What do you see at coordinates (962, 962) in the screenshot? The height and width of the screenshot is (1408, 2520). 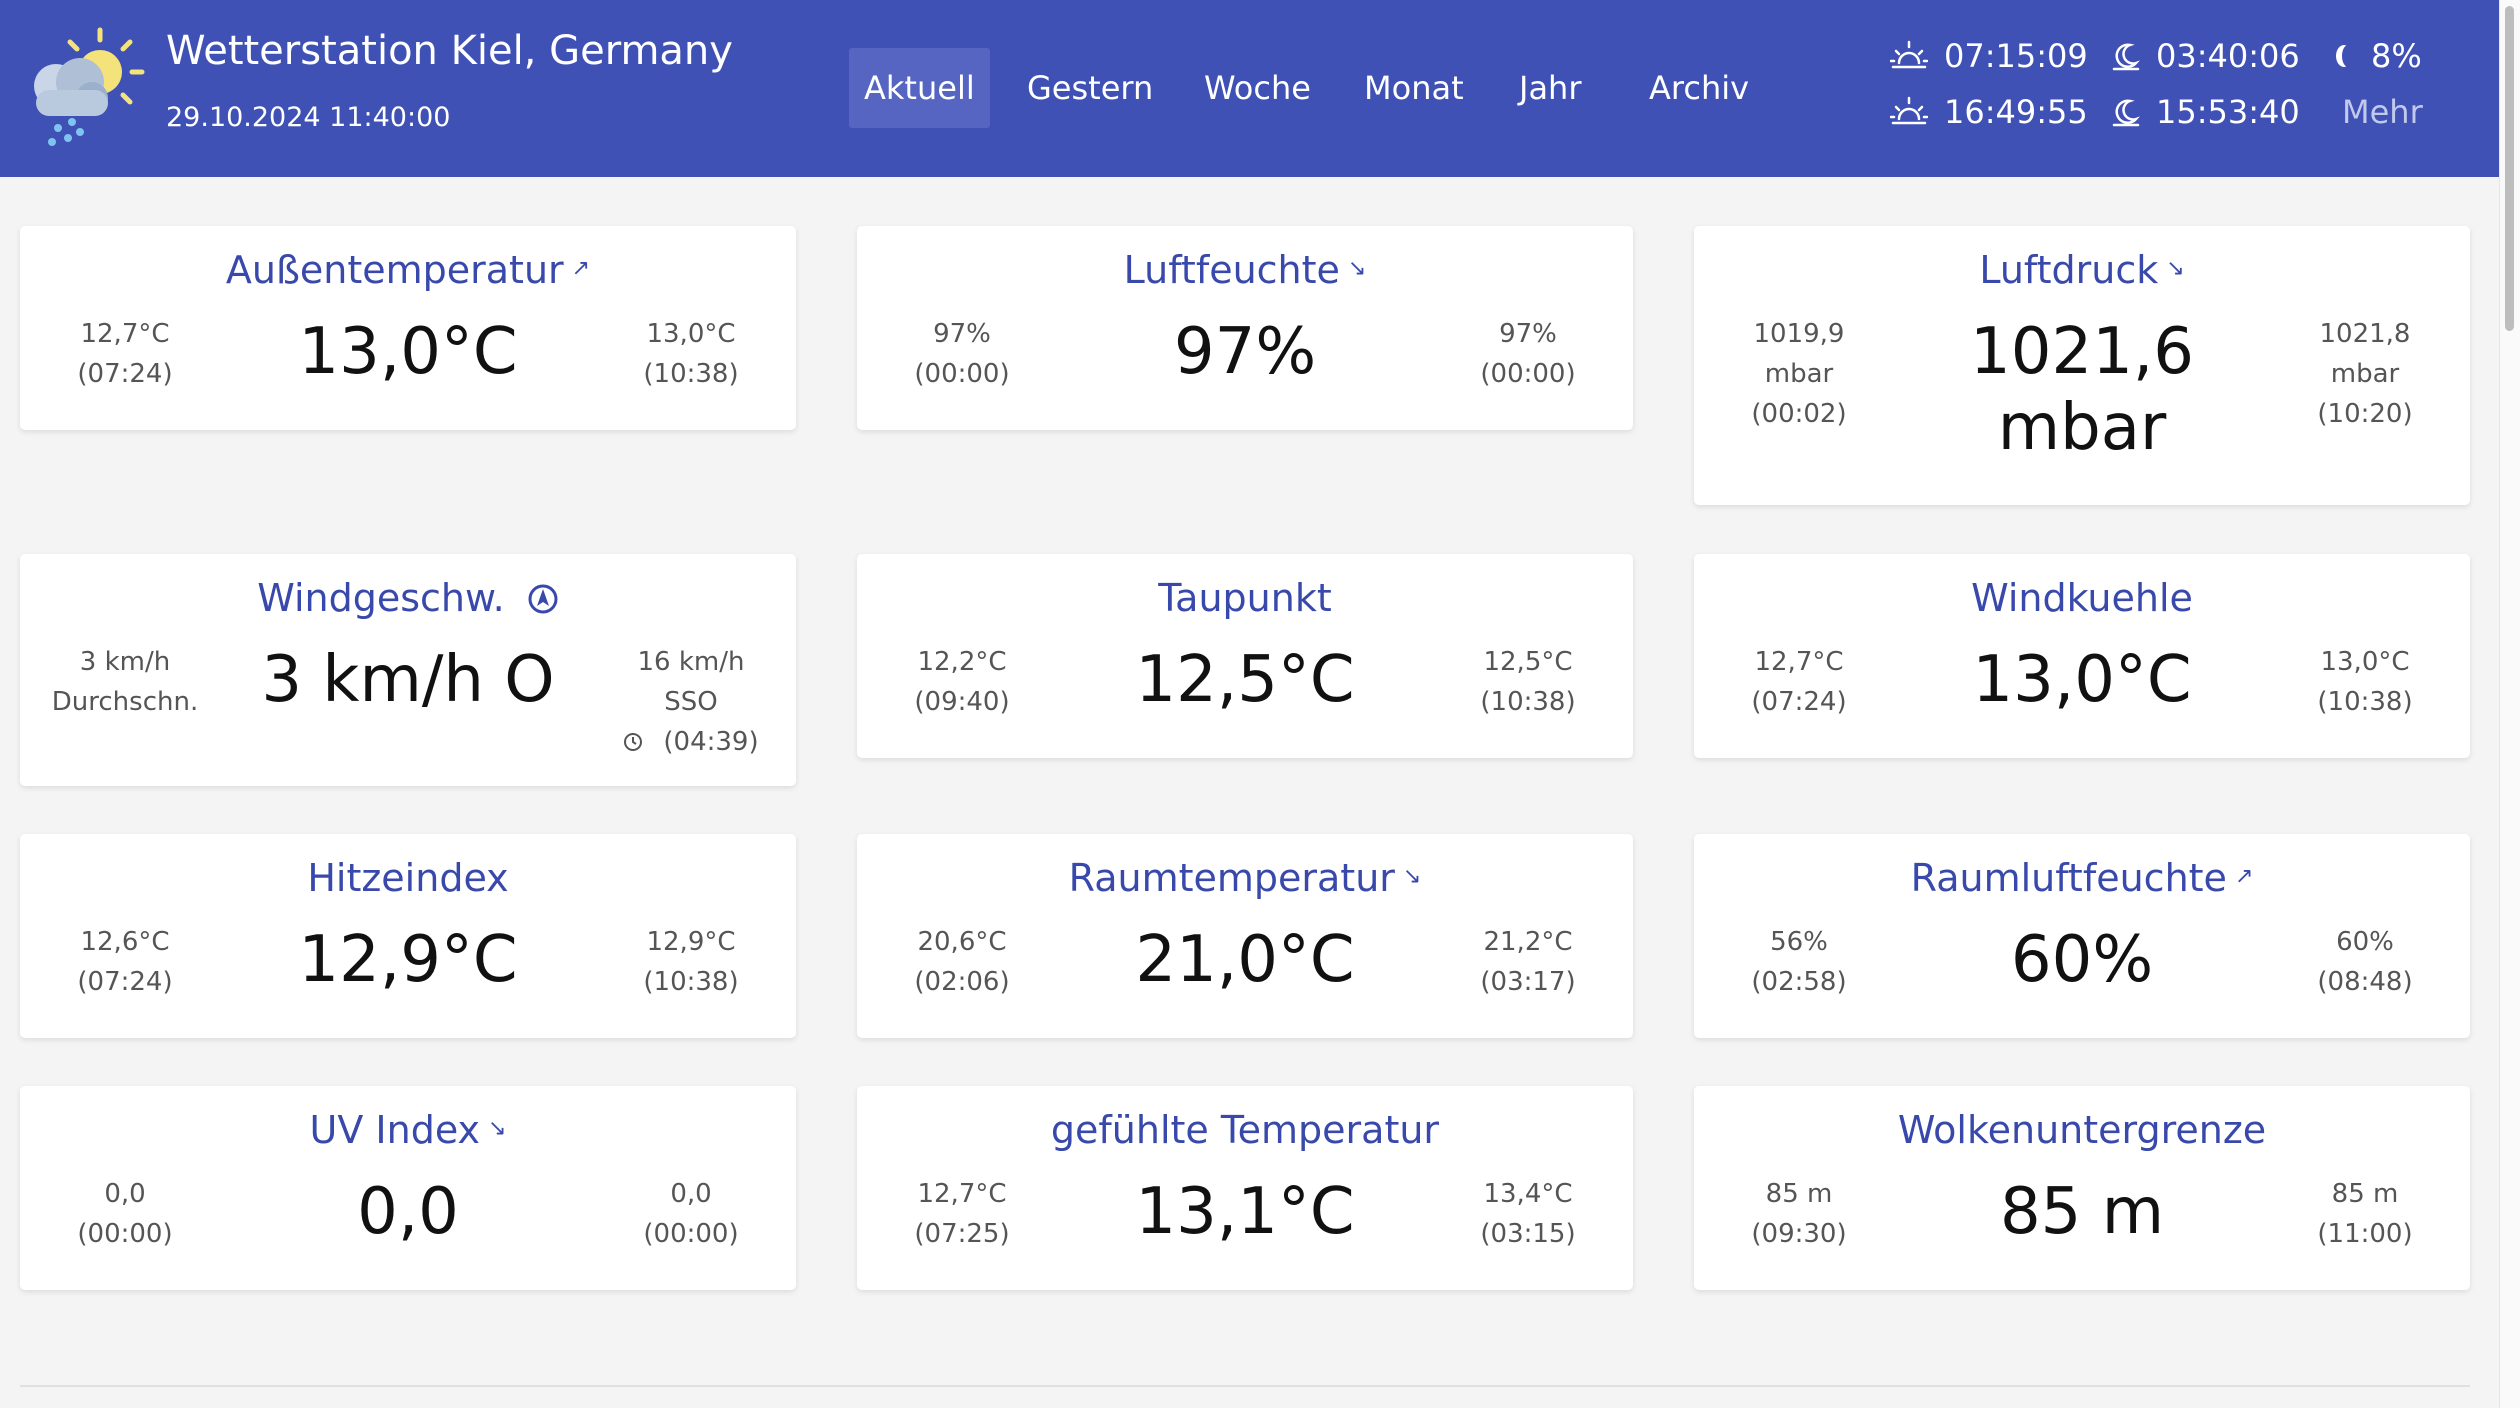 I see `card-min: 20,6°C (02:06)` at bounding box center [962, 962].